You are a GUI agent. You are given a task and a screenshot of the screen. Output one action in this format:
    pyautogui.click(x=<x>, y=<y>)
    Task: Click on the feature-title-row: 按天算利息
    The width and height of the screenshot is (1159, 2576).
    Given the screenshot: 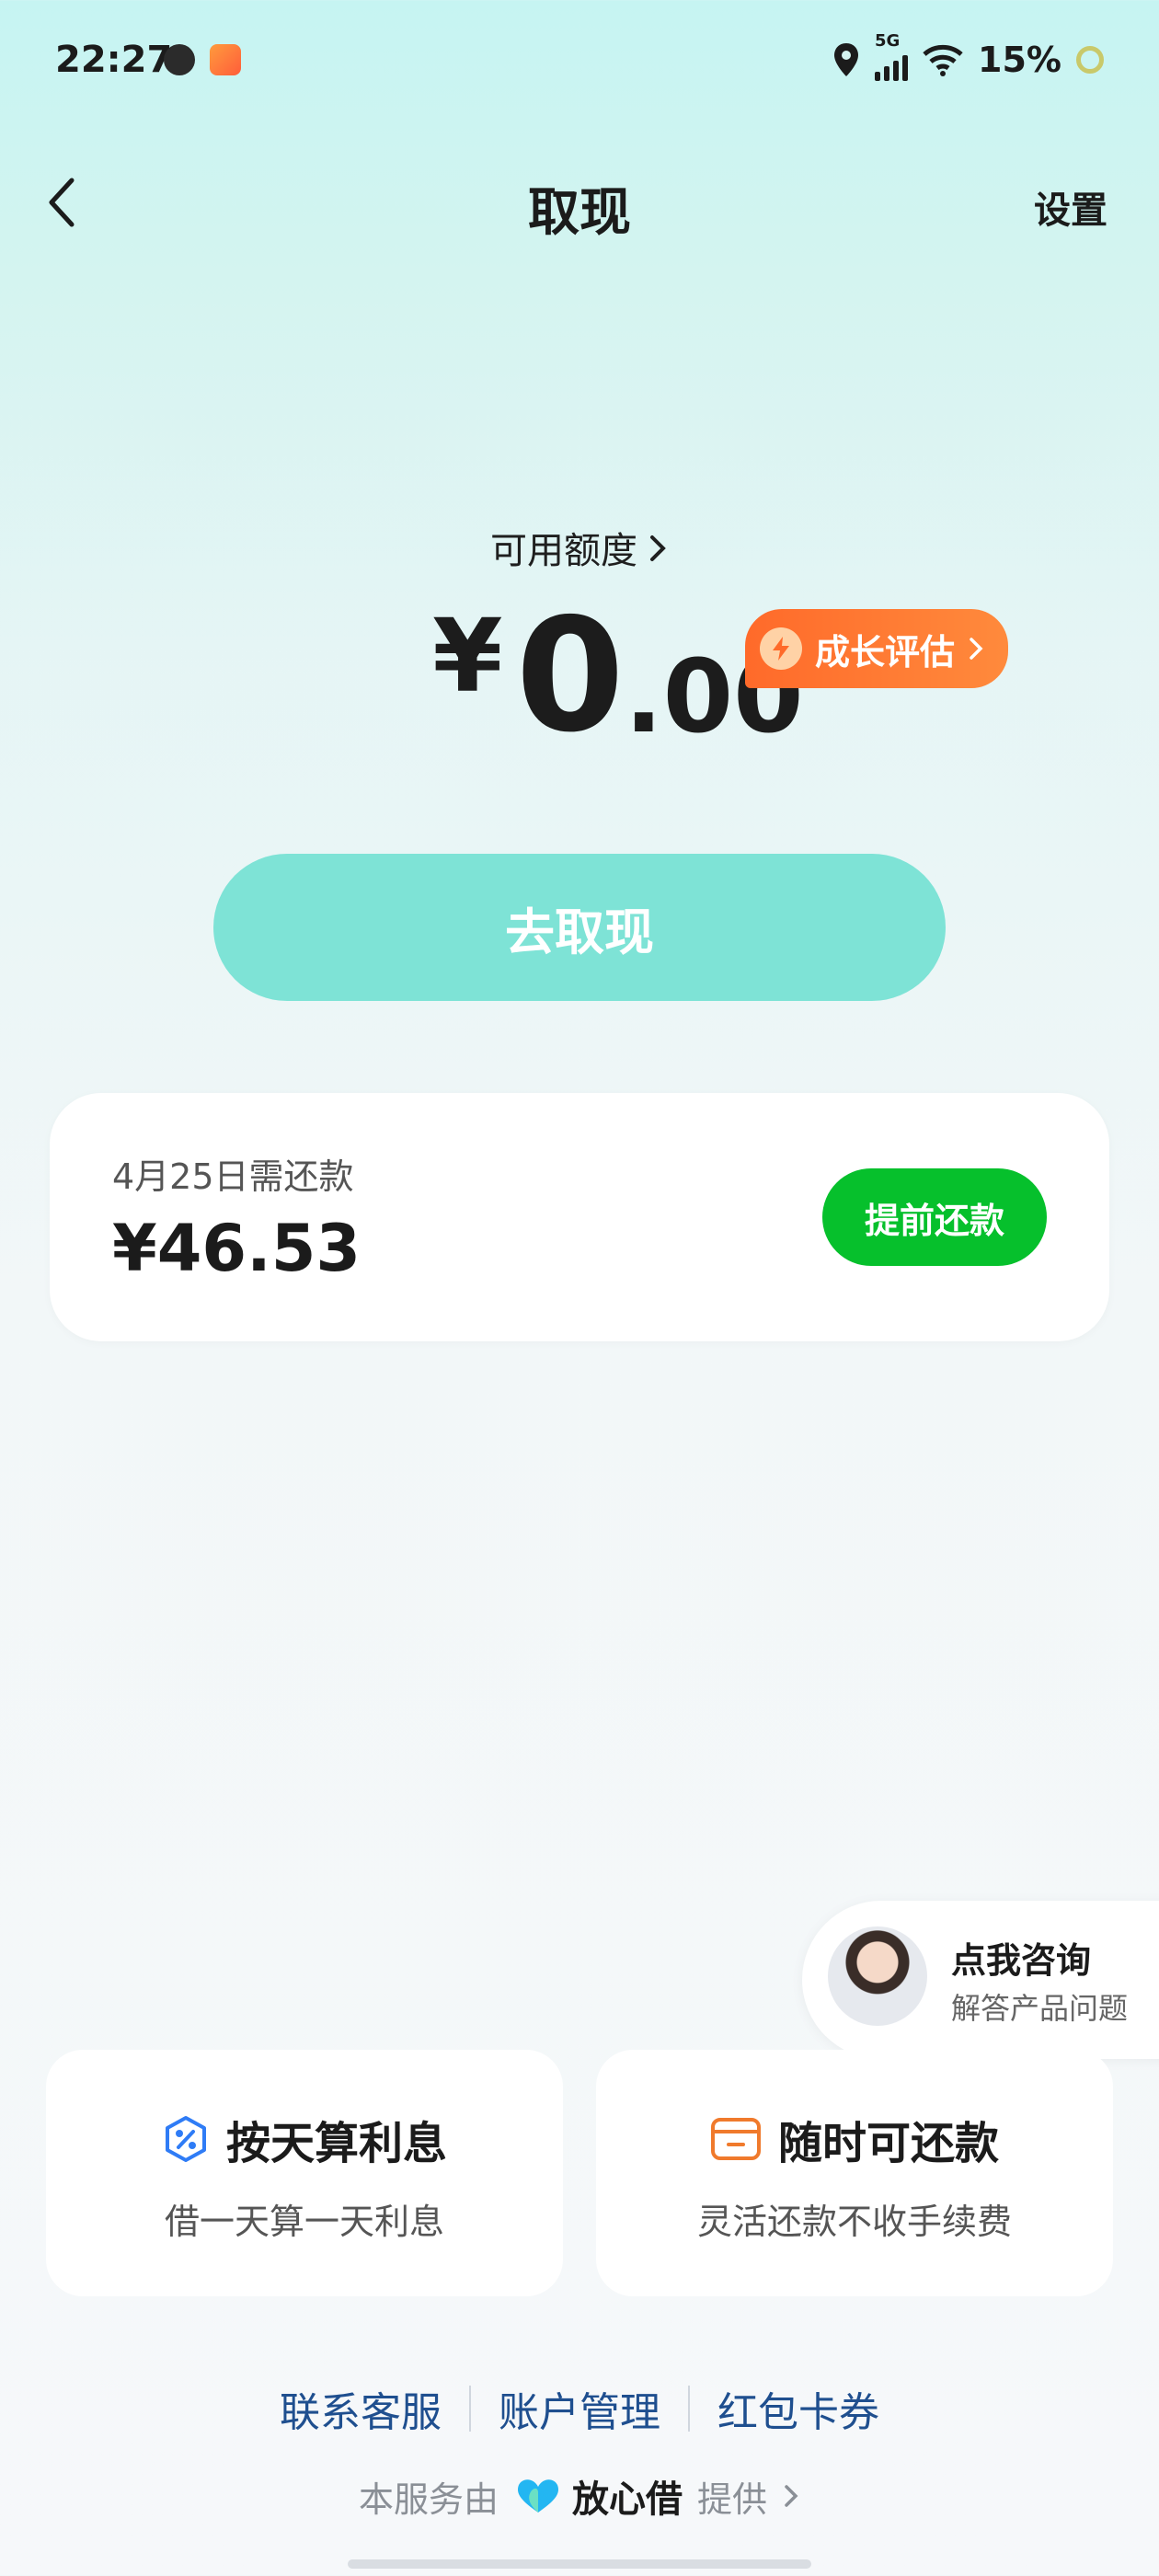 What is the action you would take?
    pyautogui.click(x=304, y=2139)
    